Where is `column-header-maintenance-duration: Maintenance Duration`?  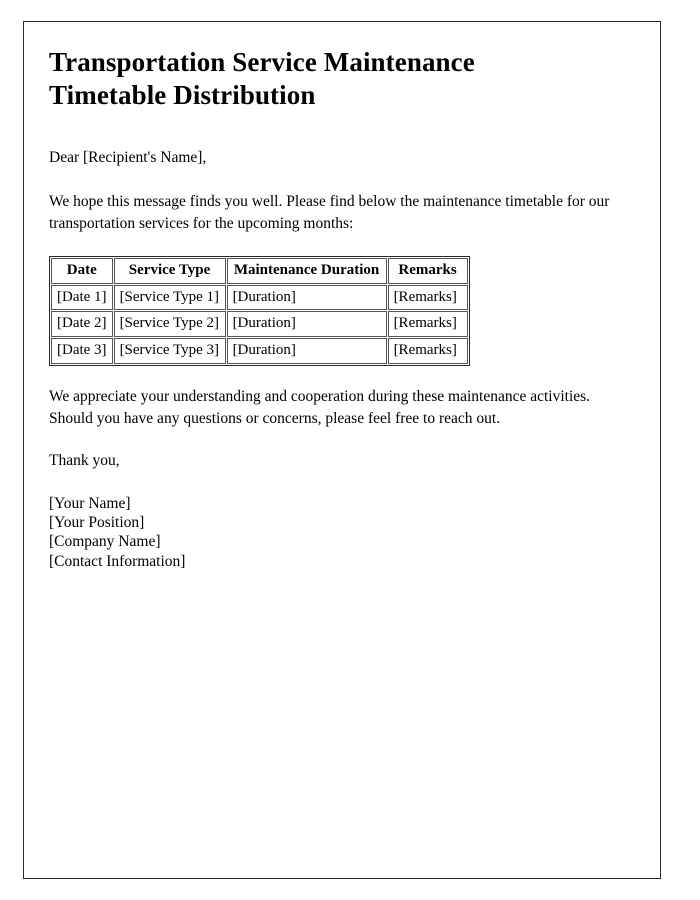 column-header-maintenance-duration: Maintenance Duration is located at coordinates (306, 270).